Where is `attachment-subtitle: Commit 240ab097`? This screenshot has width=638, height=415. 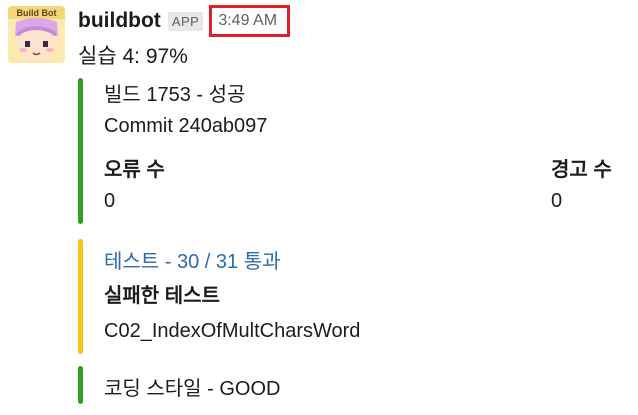
attachment-subtitle: Commit 240ab097 is located at coordinates (186, 126).